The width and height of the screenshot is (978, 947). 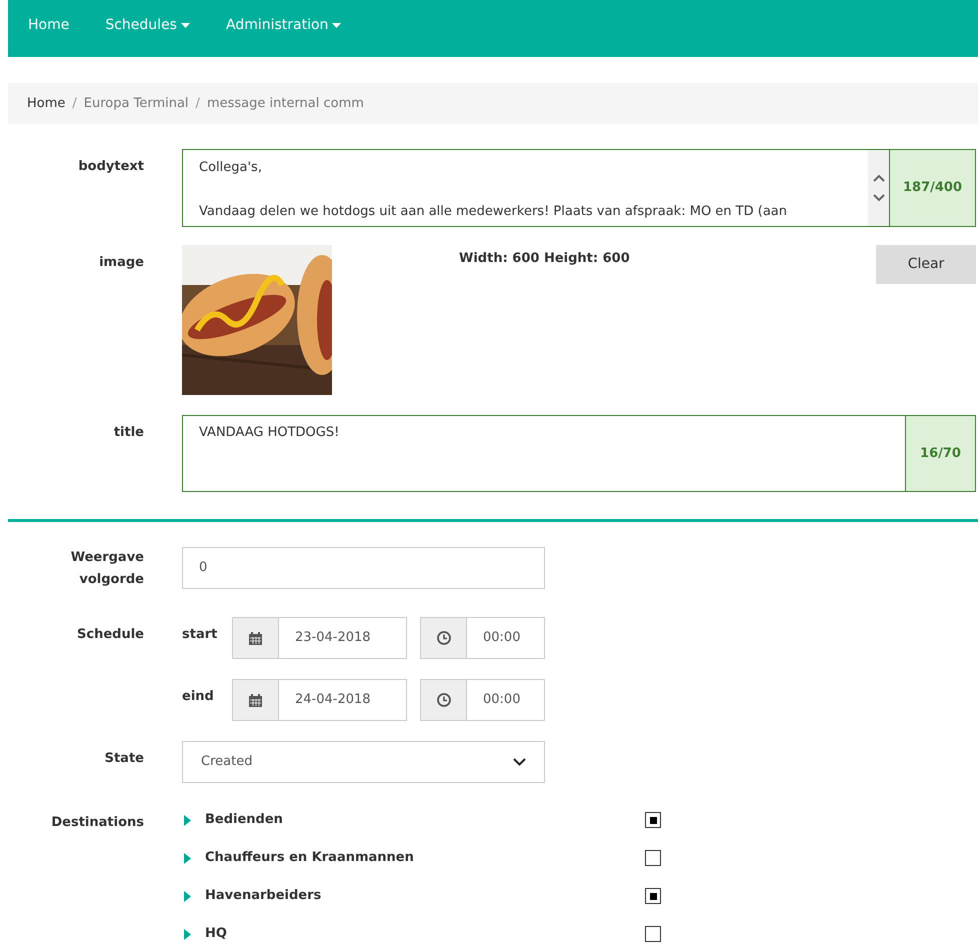 What do you see at coordinates (216, 934) in the screenshot?
I see `destination-label: HQ` at bounding box center [216, 934].